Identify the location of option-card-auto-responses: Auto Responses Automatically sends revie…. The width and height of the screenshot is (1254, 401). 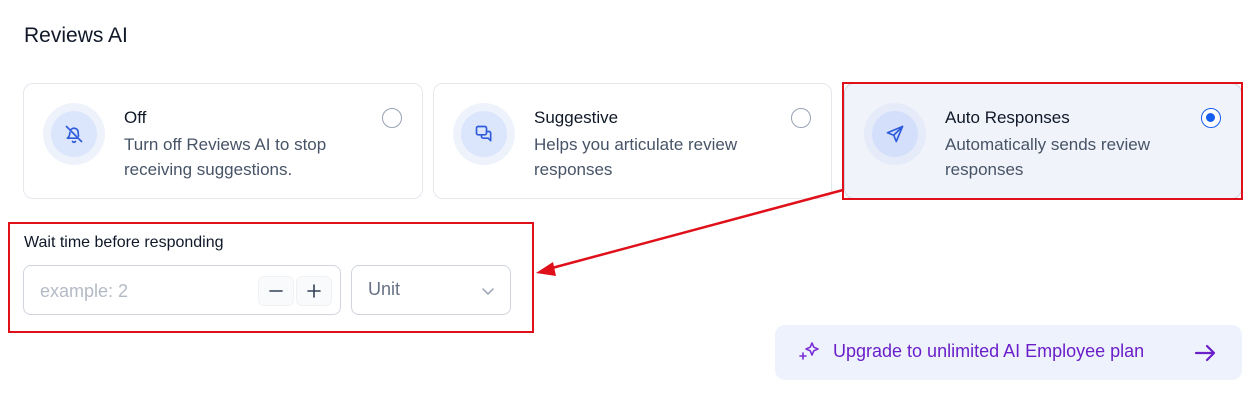
(1043, 141).